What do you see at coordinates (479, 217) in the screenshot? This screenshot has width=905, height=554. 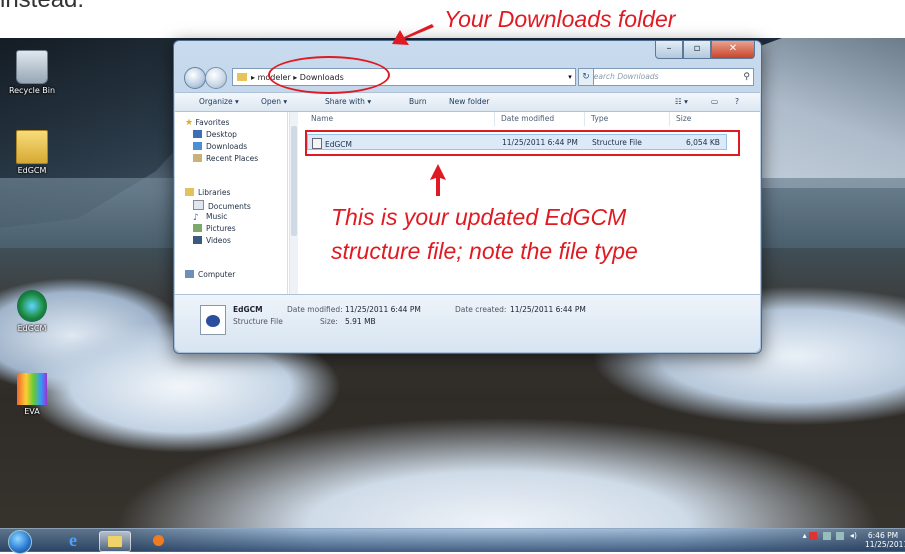 I see `callout-line-1: This is your updated EdGCM` at bounding box center [479, 217].